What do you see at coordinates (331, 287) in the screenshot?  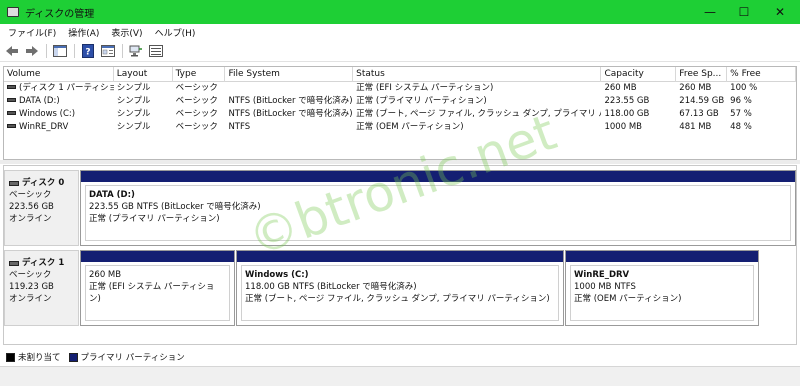 I see `partition-size-fs: 118.00 GB NTFS (BitLocker で暗号化済み)` at bounding box center [331, 287].